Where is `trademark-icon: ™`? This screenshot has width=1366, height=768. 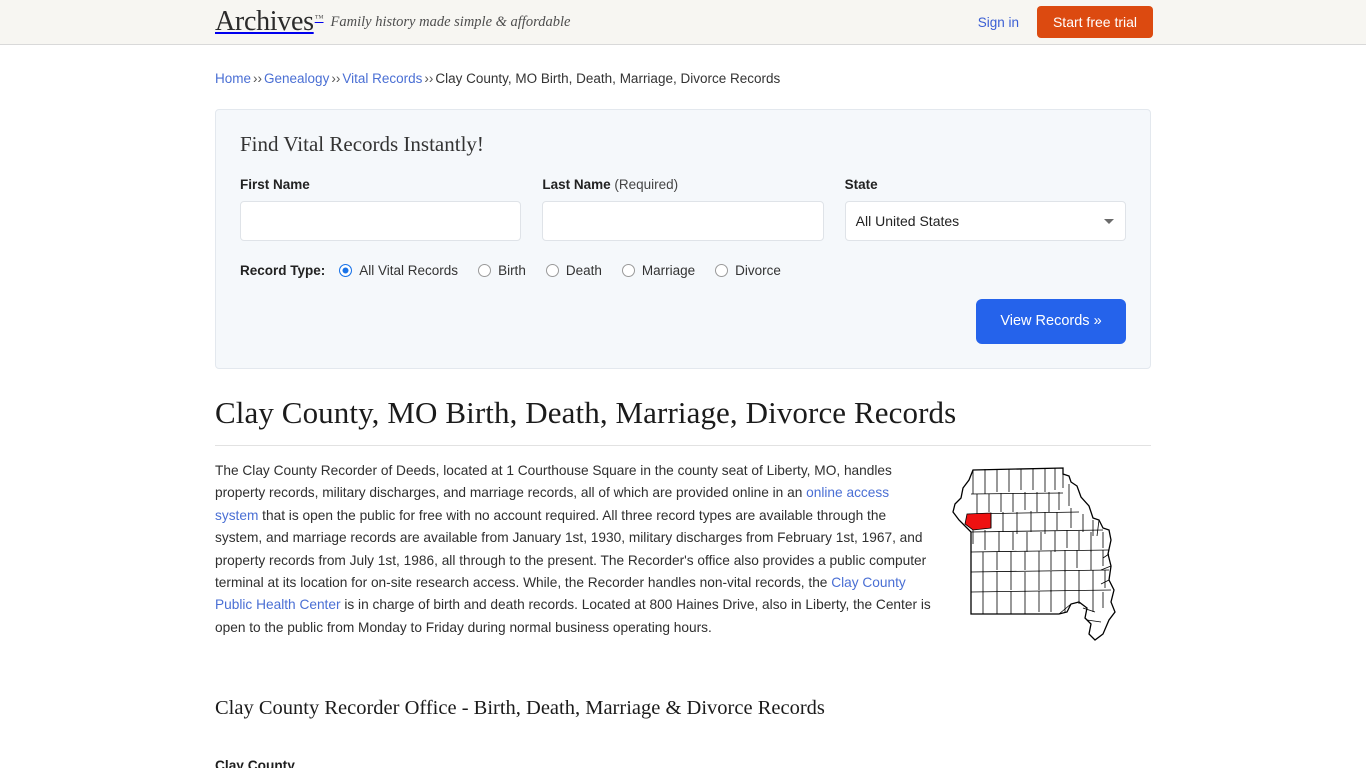 trademark-icon: ™ is located at coordinates (319, 18).